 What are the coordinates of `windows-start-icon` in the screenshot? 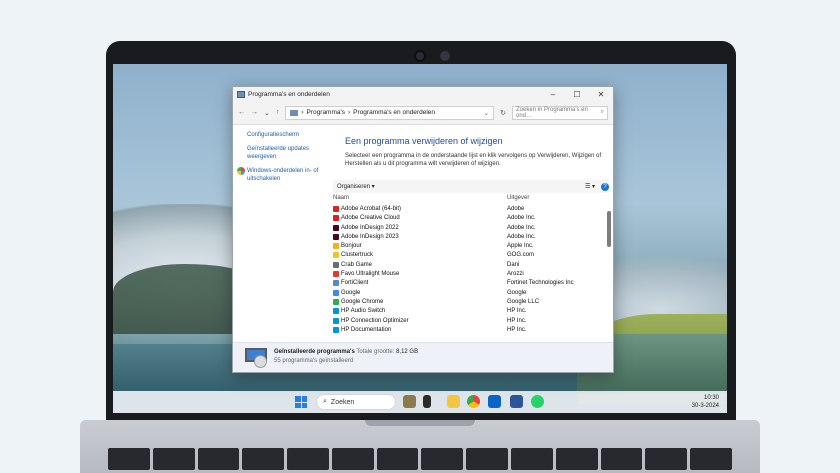 It's located at (301, 402).